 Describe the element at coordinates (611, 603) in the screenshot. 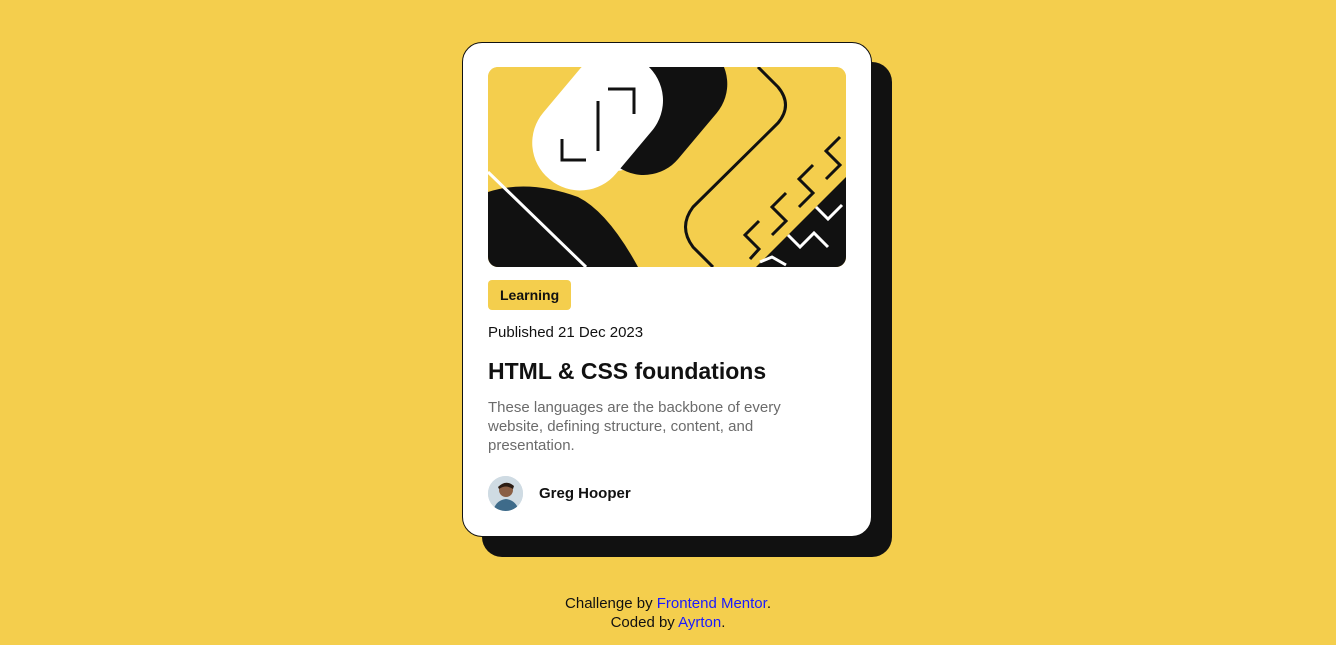

I see `attribution-challenge-prefix: Challenge by` at that location.